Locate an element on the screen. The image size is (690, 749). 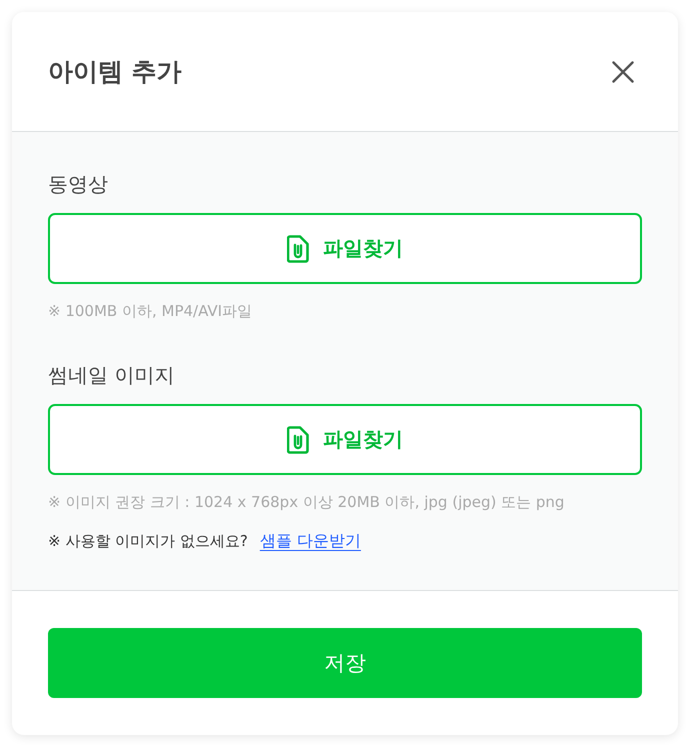
close-button is located at coordinates (623, 71).